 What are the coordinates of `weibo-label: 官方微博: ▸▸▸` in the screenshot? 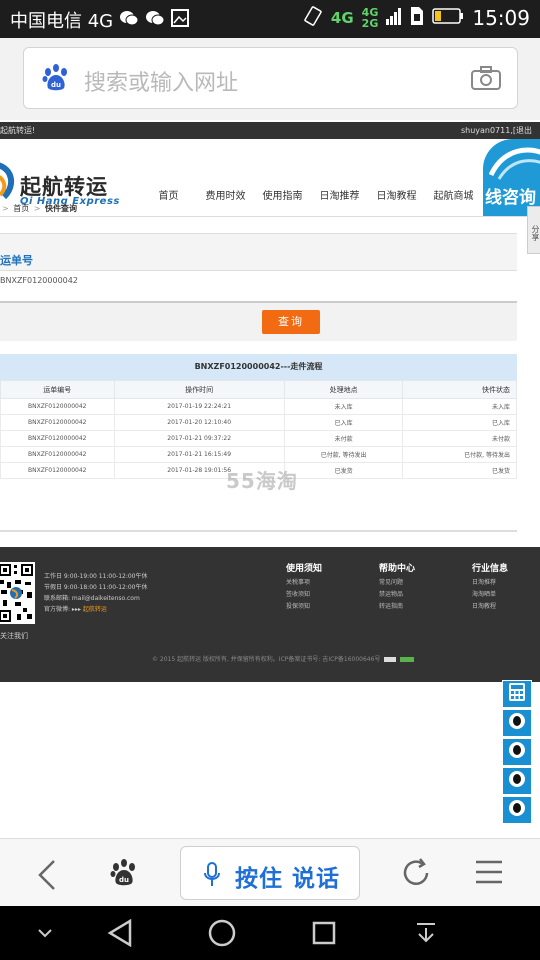 It's located at (62, 609).